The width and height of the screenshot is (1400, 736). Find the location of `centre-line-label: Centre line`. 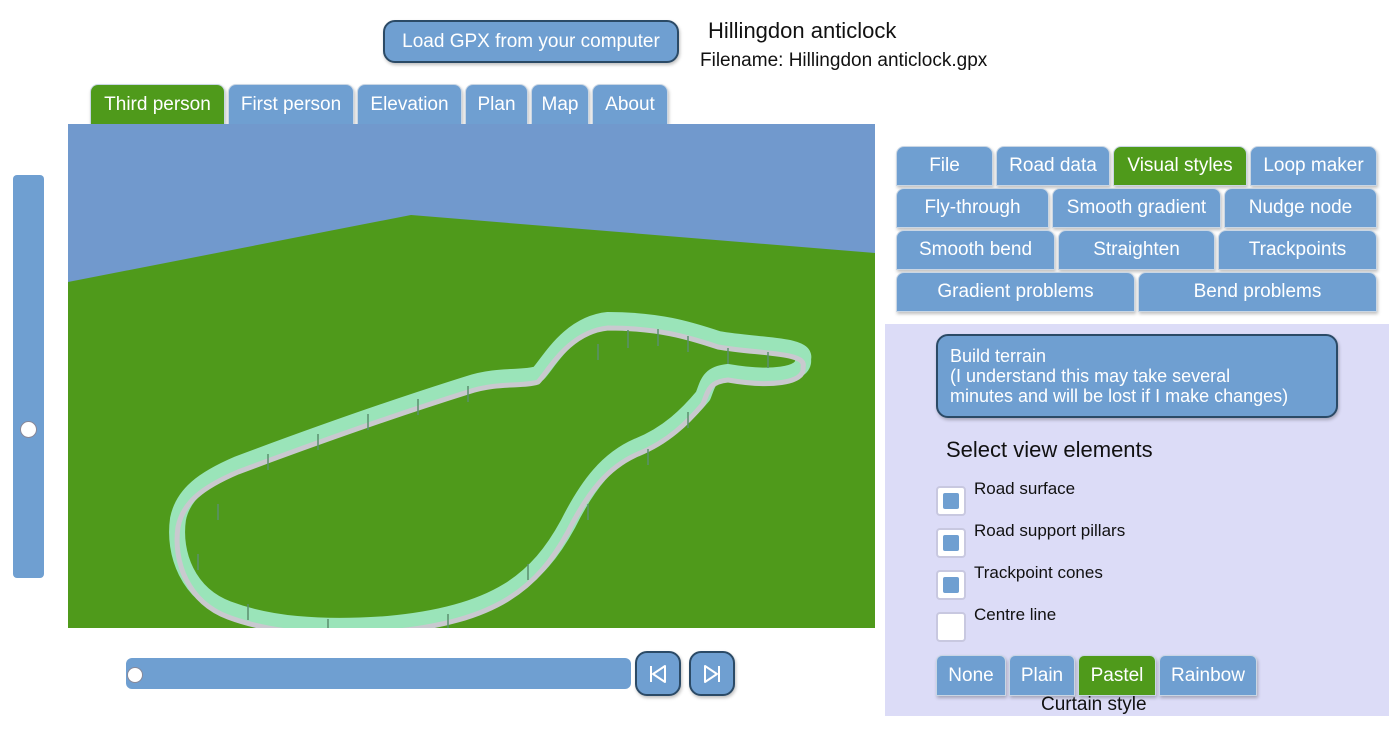

centre-line-label: Centre line is located at coordinates (1015, 614).